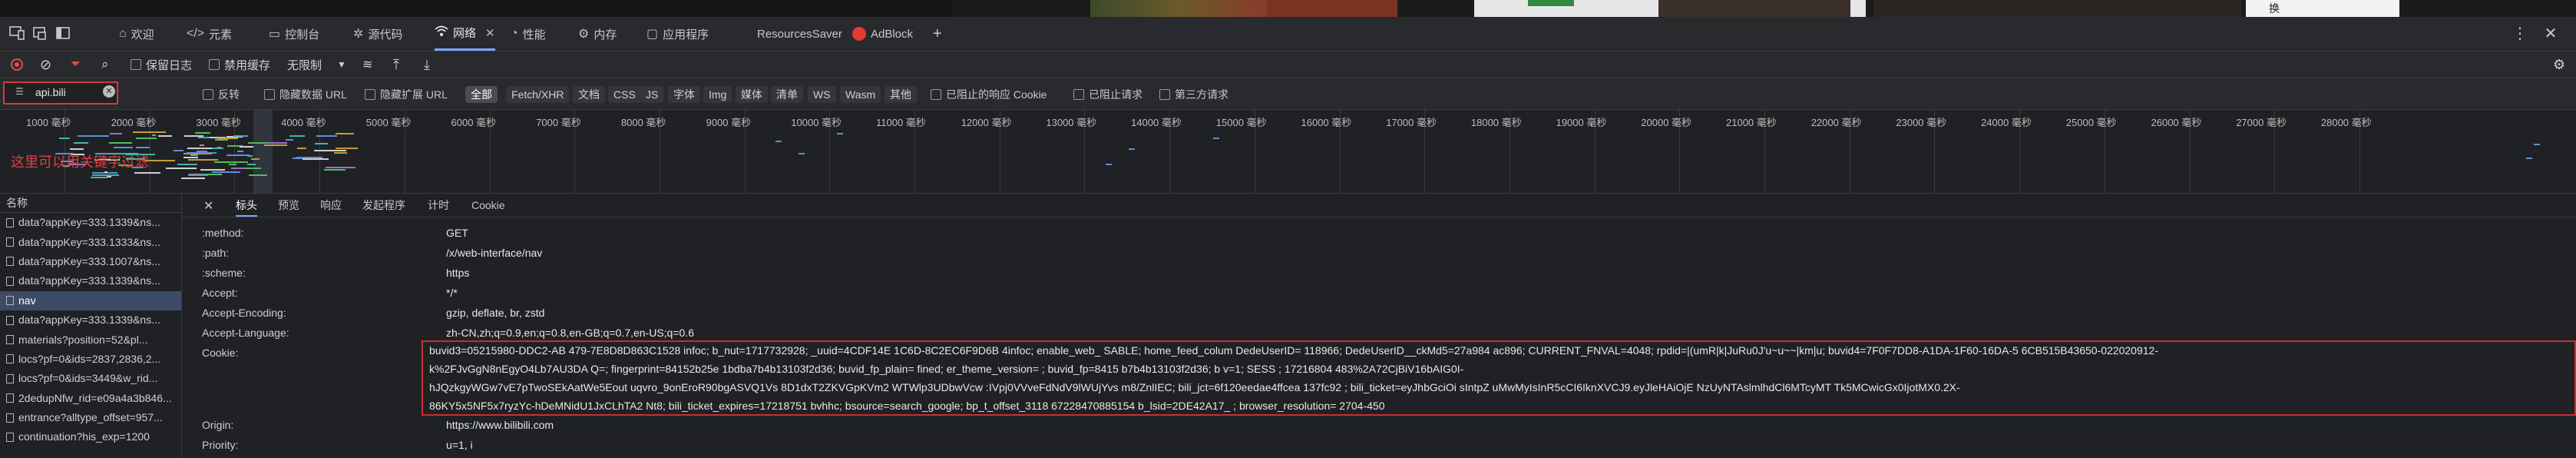 This screenshot has height=458, width=2576. What do you see at coordinates (860, 94) in the screenshot?
I see `type-filter-wasm: Wasm` at bounding box center [860, 94].